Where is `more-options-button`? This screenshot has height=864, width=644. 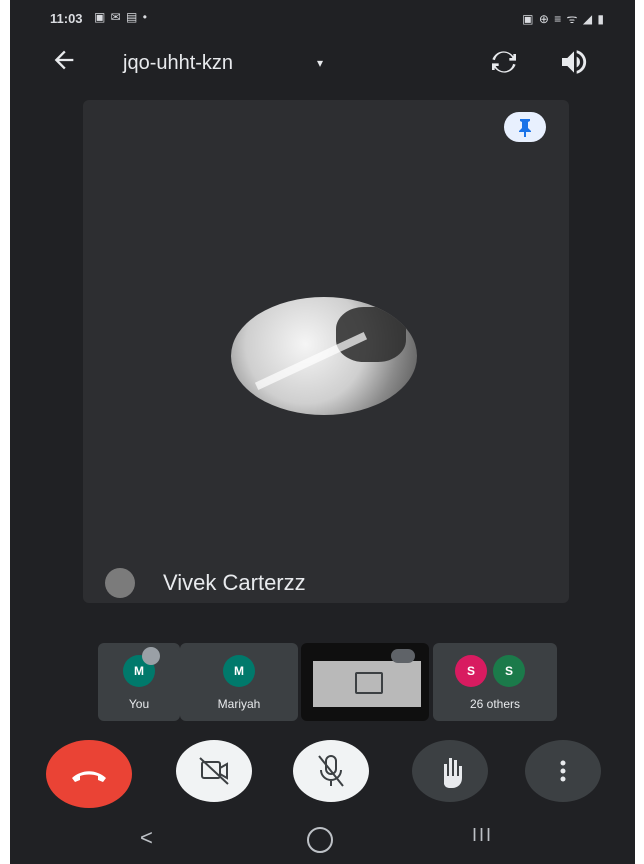
more-options-button is located at coordinates (563, 771).